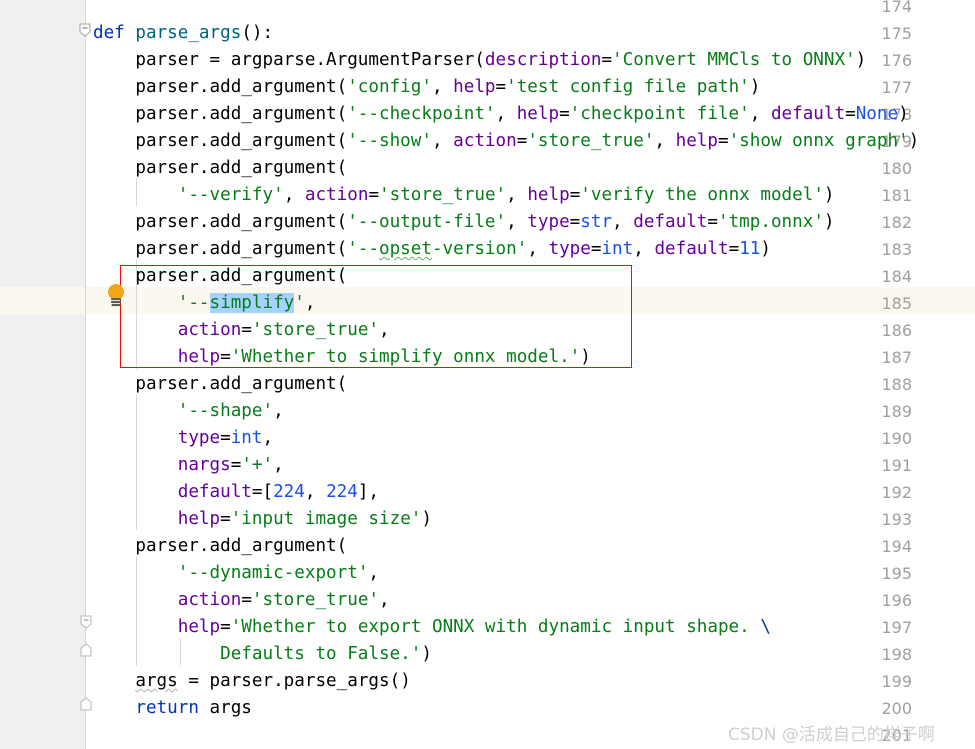  I want to click on code-line-193: help='input image size'), so click(262, 519).